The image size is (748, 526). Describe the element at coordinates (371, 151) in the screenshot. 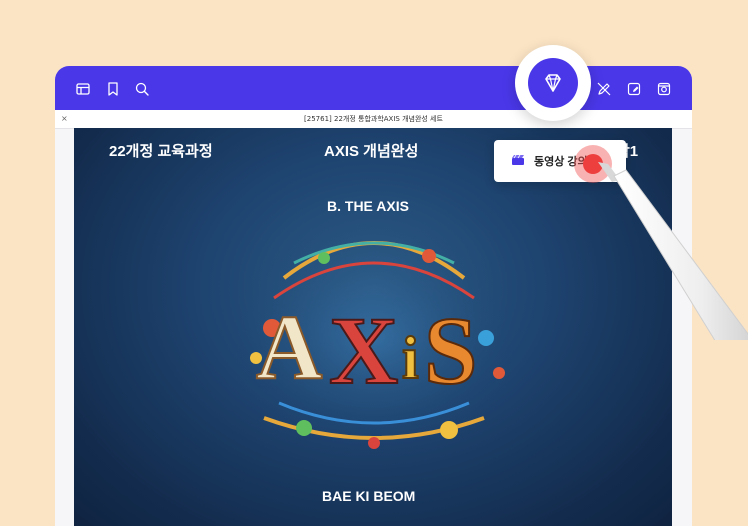

I see `cover-series-title: AXIS 개념완성` at that location.